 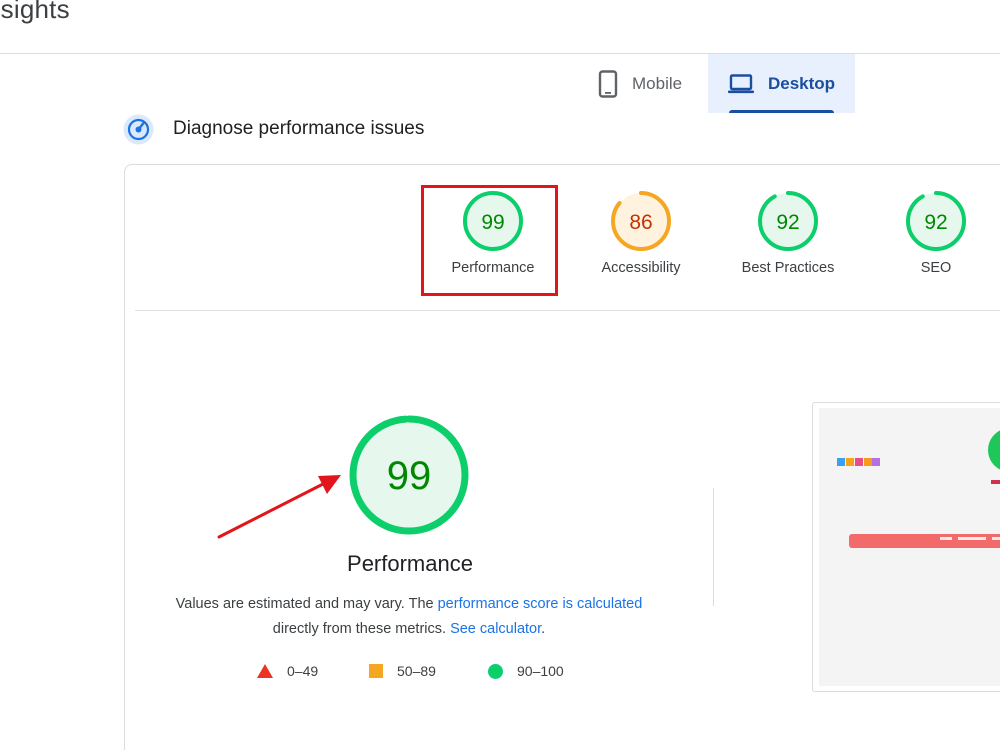 I want to click on tab-desktop-label: Desktop, so click(x=802, y=83).